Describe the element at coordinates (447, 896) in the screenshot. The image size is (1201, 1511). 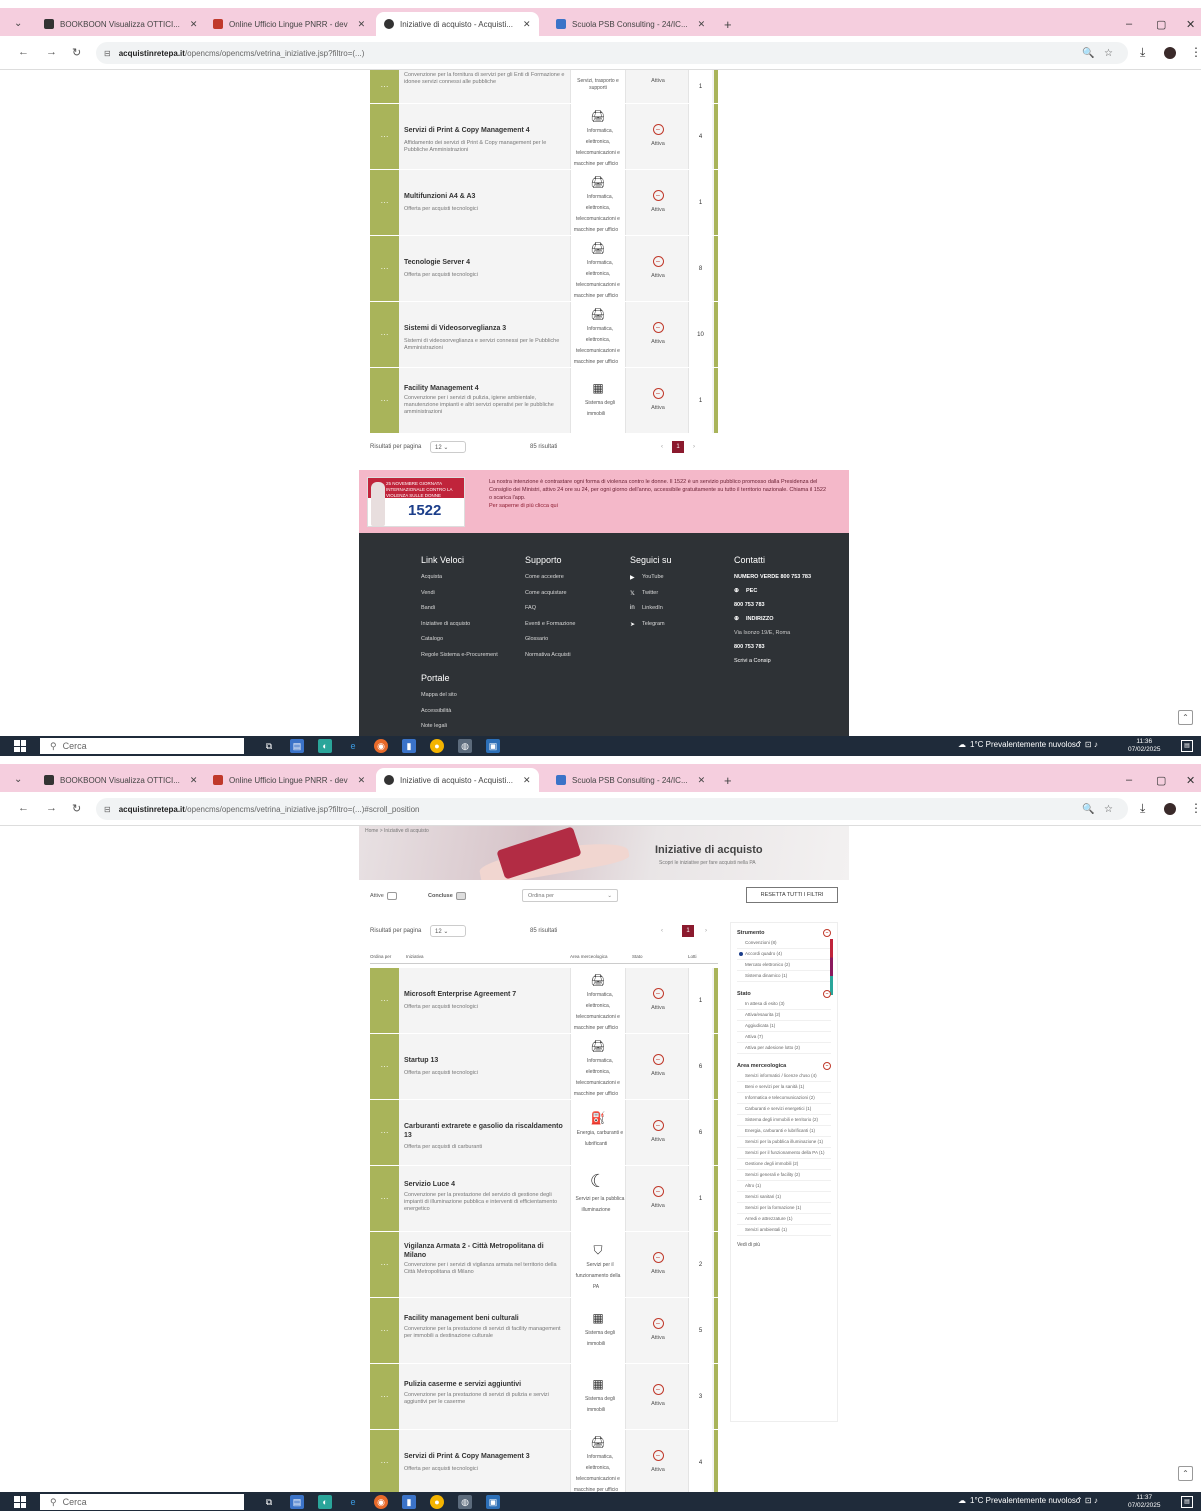
I see `toggle-closed: Concluse` at that location.